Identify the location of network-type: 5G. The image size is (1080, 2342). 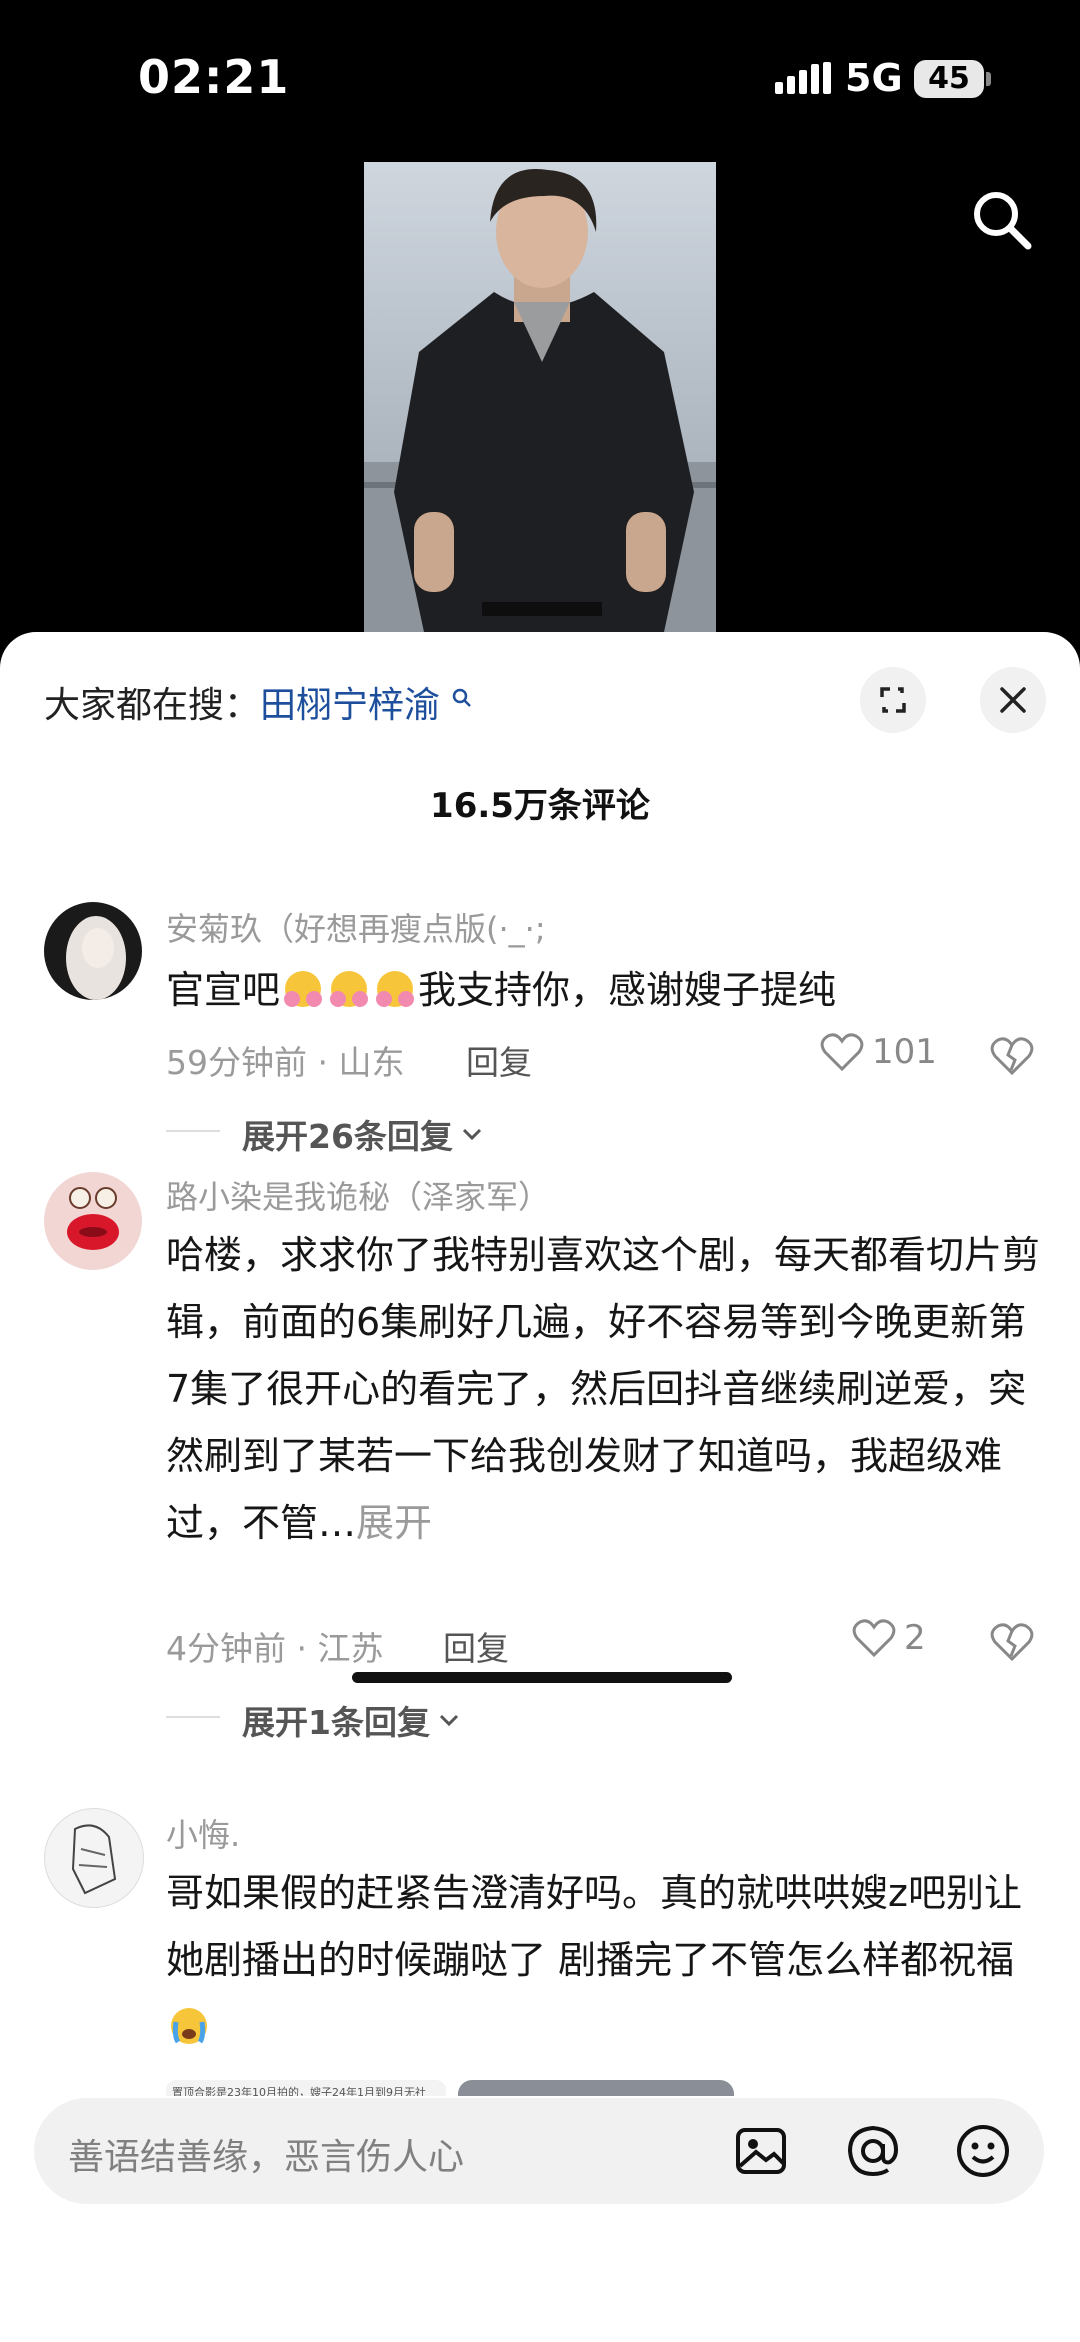
(874, 78).